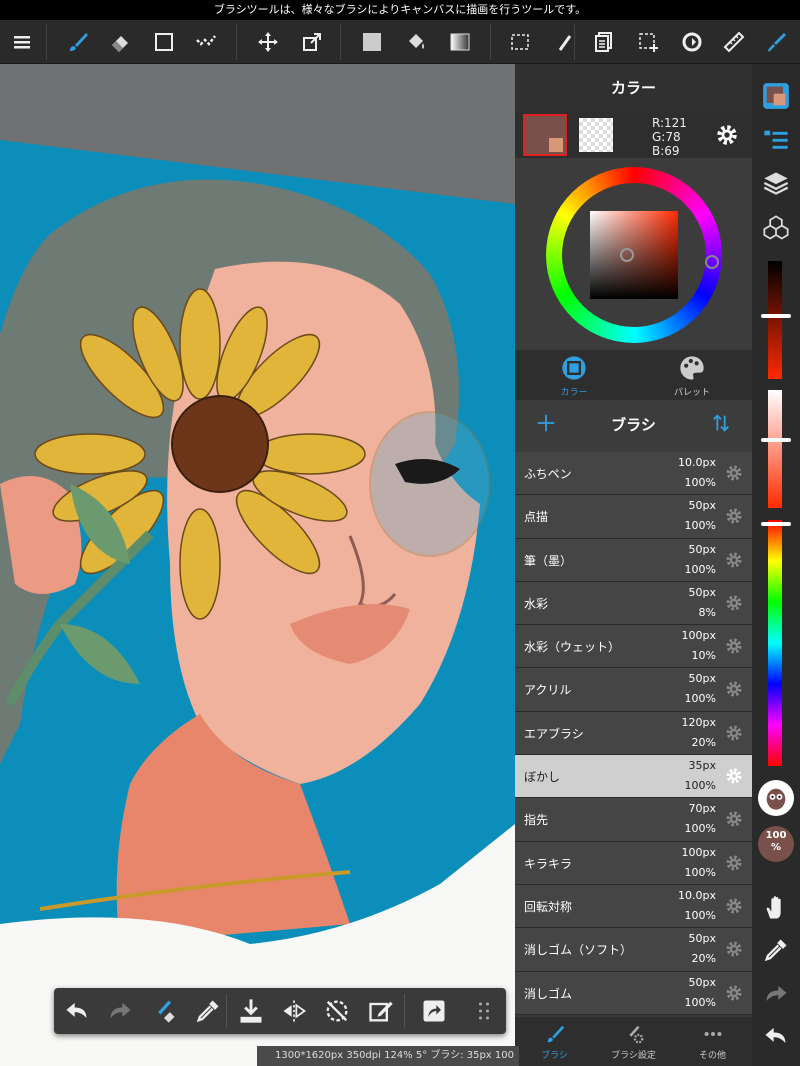  I want to click on deselect-icon, so click(648, 42).